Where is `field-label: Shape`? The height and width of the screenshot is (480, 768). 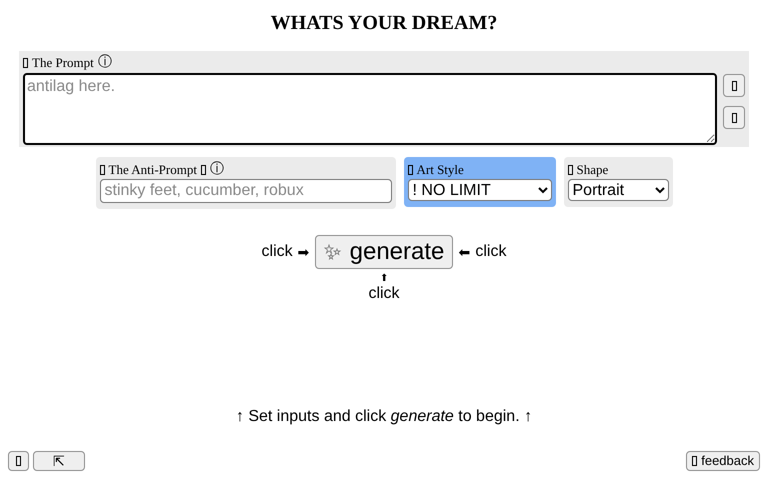
field-label: Shape is located at coordinates (592, 169).